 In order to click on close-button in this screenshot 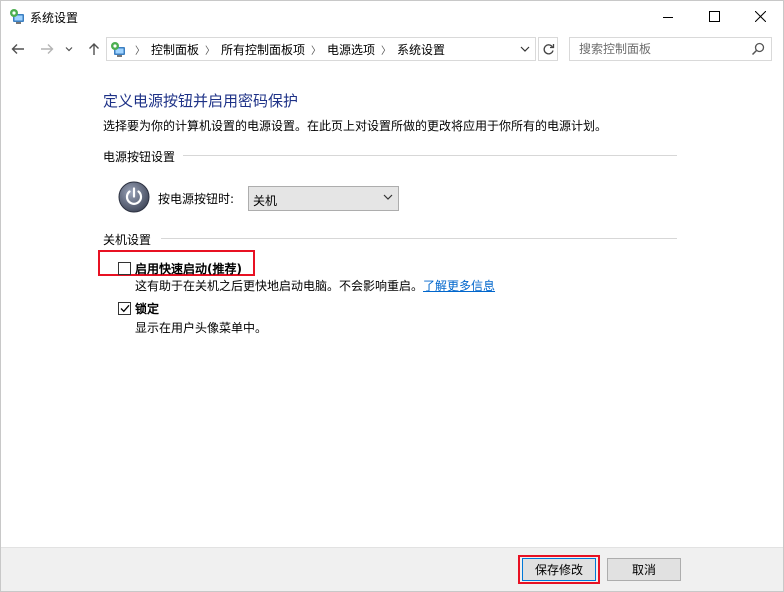, I will do `click(760, 16)`.